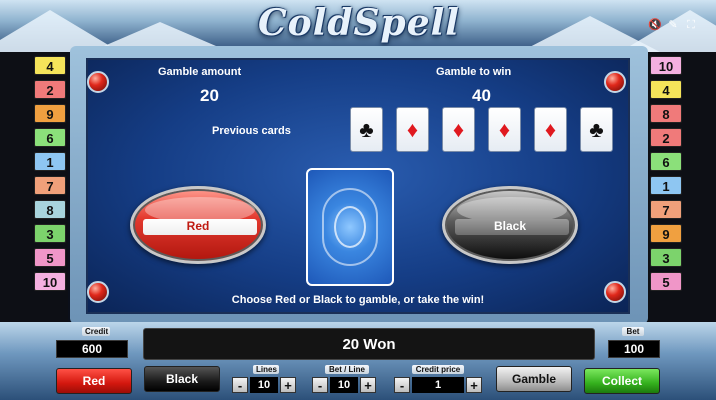 The height and width of the screenshot is (400, 716). What do you see at coordinates (474, 72) in the screenshot?
I see `gamble-to-win-label: Gamble to win` at bounding box center [474, 72].